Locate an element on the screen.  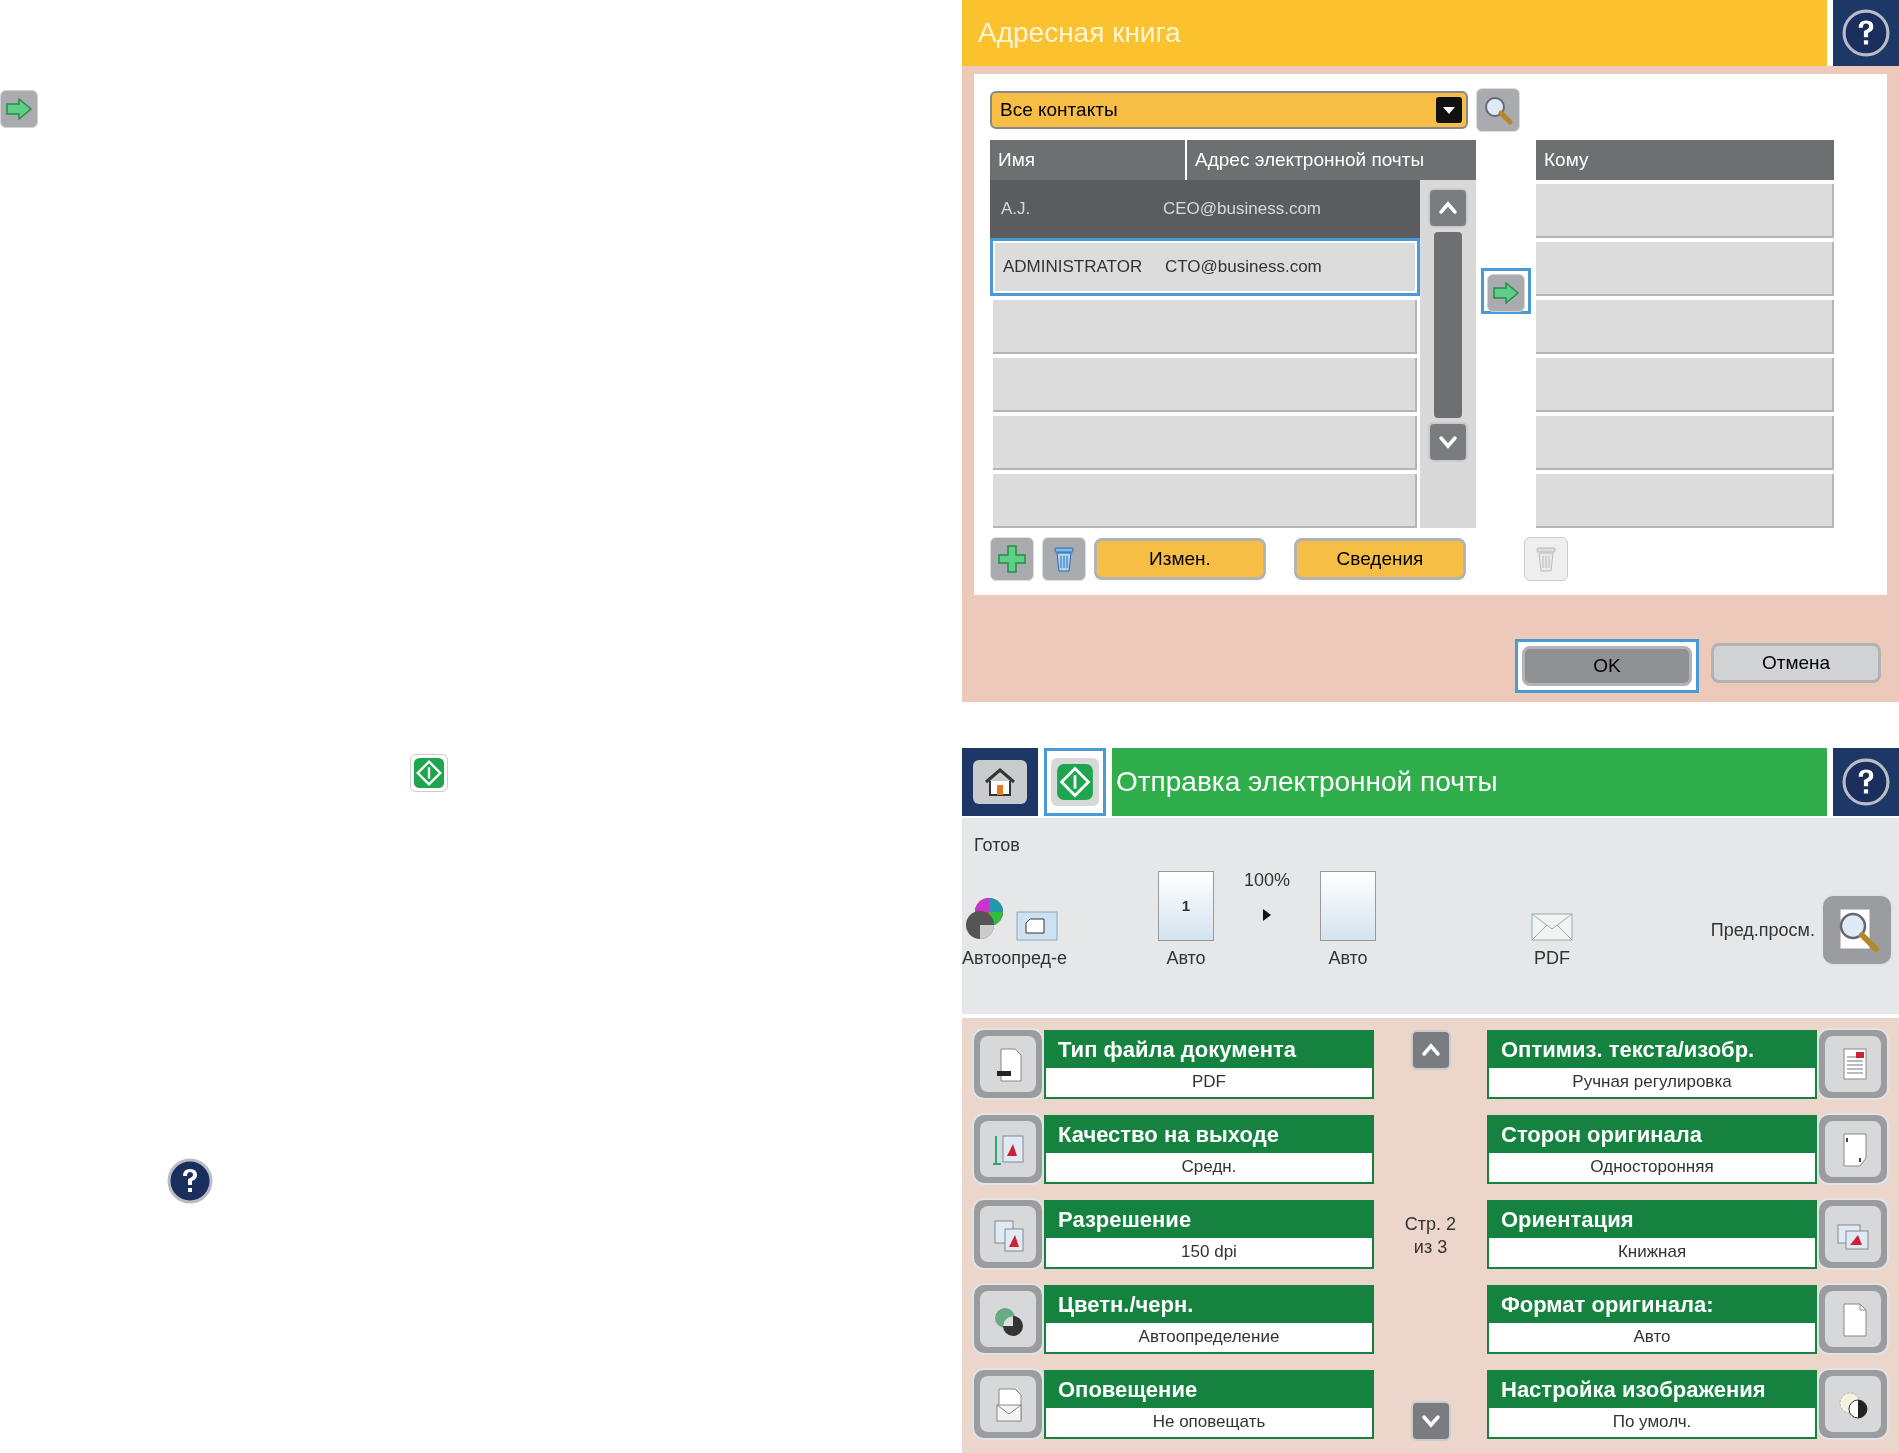
cancel-button: Отмена is located at coordinates (1796, 663).